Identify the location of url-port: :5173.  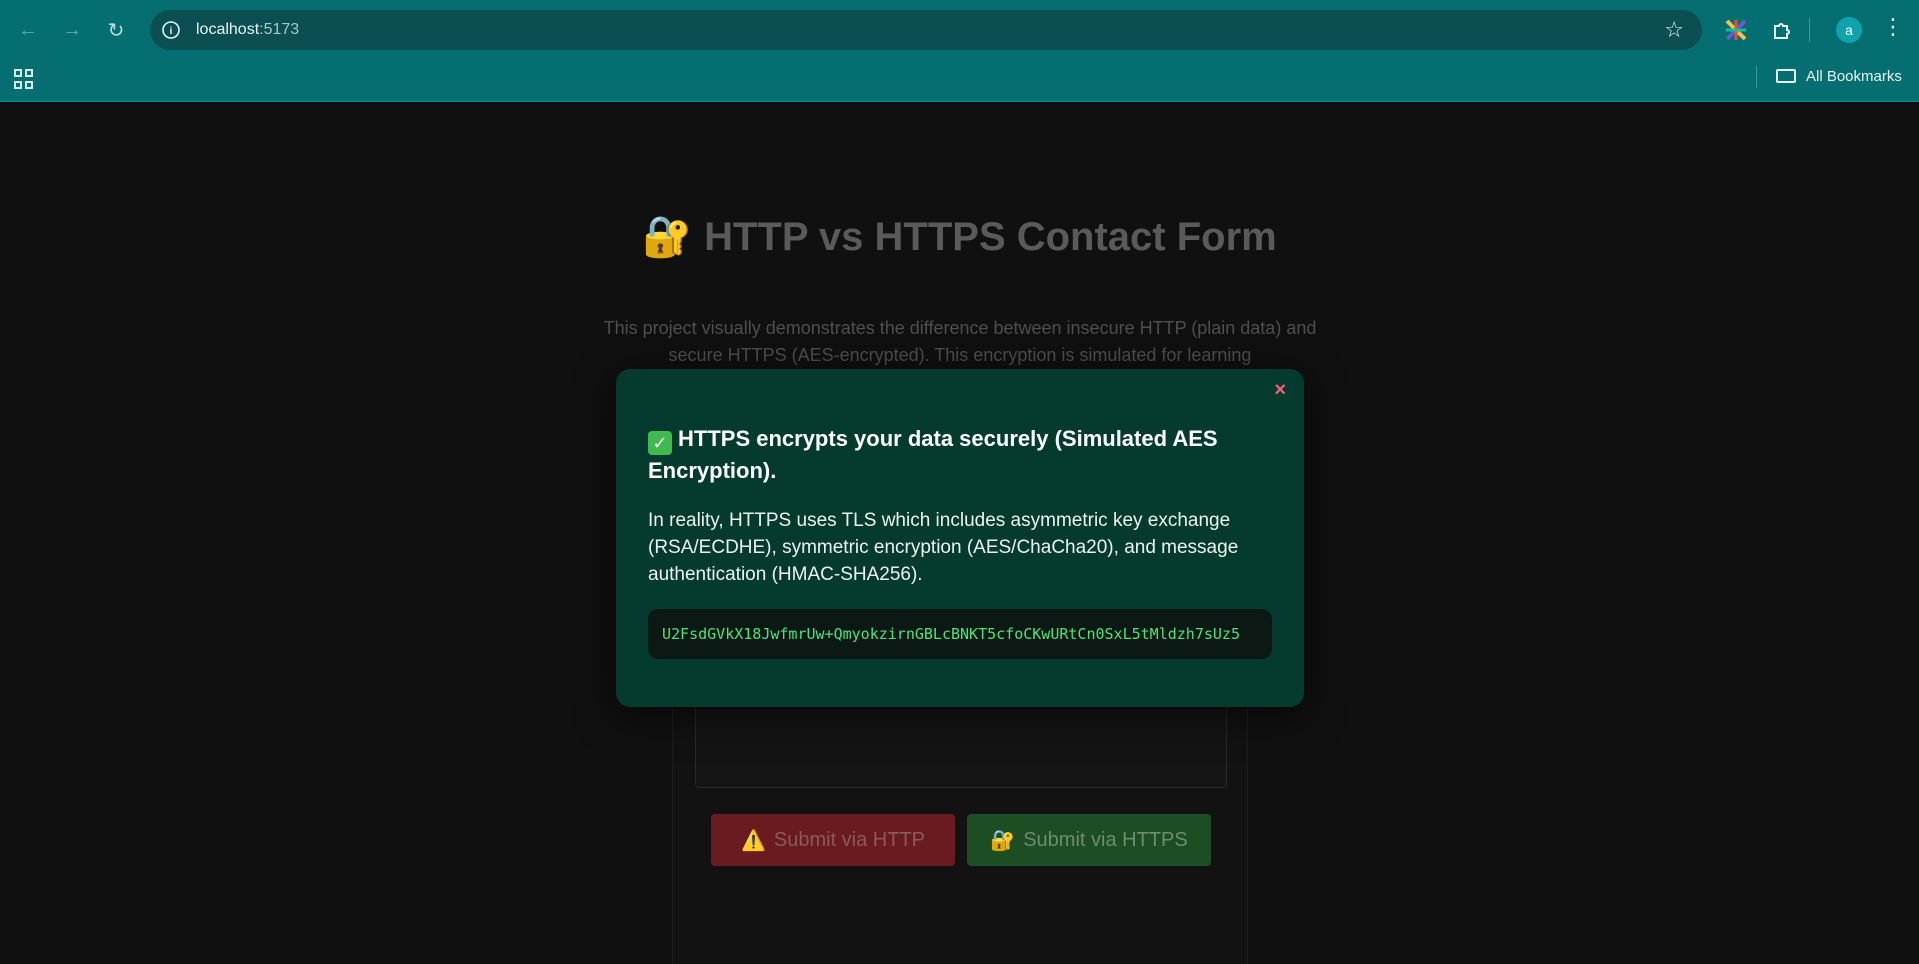
(279, 29).